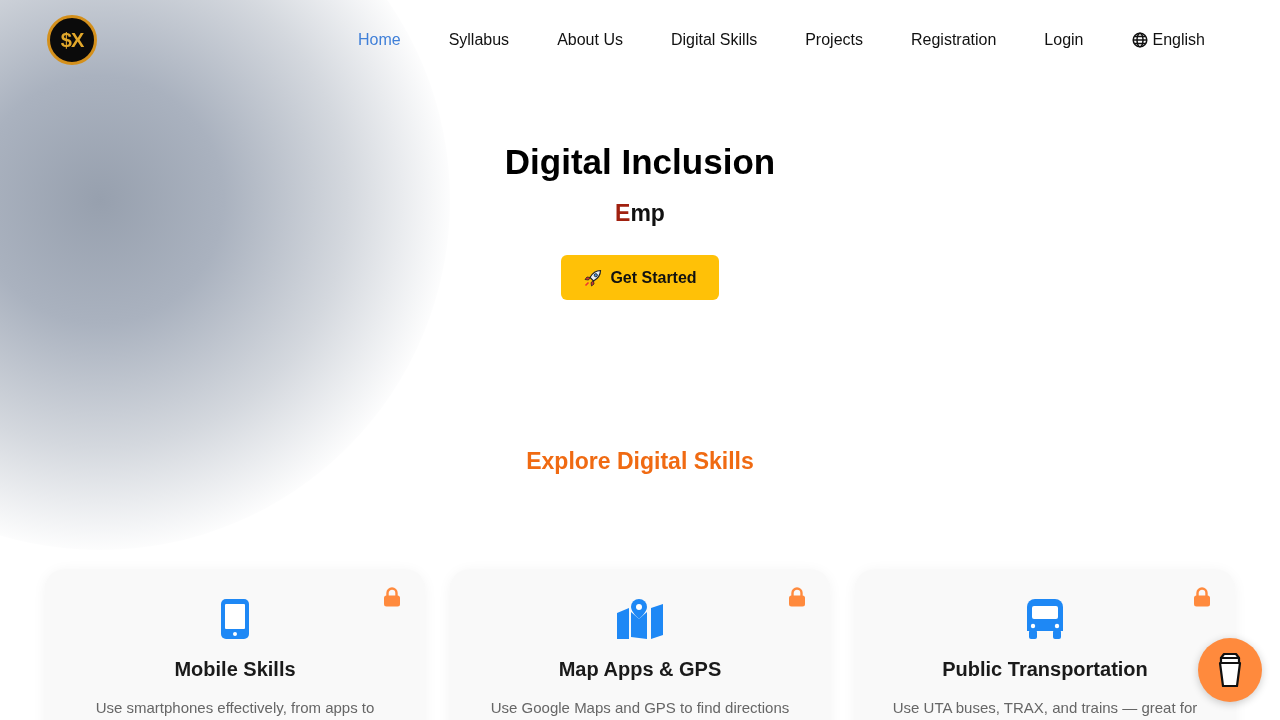 This screenshot has height=720, width=1280. What do you see at coordinates (834, 40) in the screenshot?
I see `nav-link: Projects` at bounding box center [834, 40].